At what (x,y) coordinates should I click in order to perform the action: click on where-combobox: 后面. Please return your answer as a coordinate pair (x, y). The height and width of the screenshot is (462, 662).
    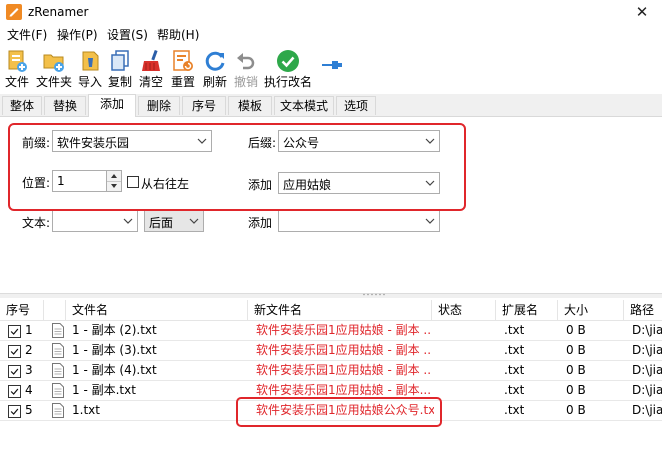
    Looking at the image, I should click on (174, 221).